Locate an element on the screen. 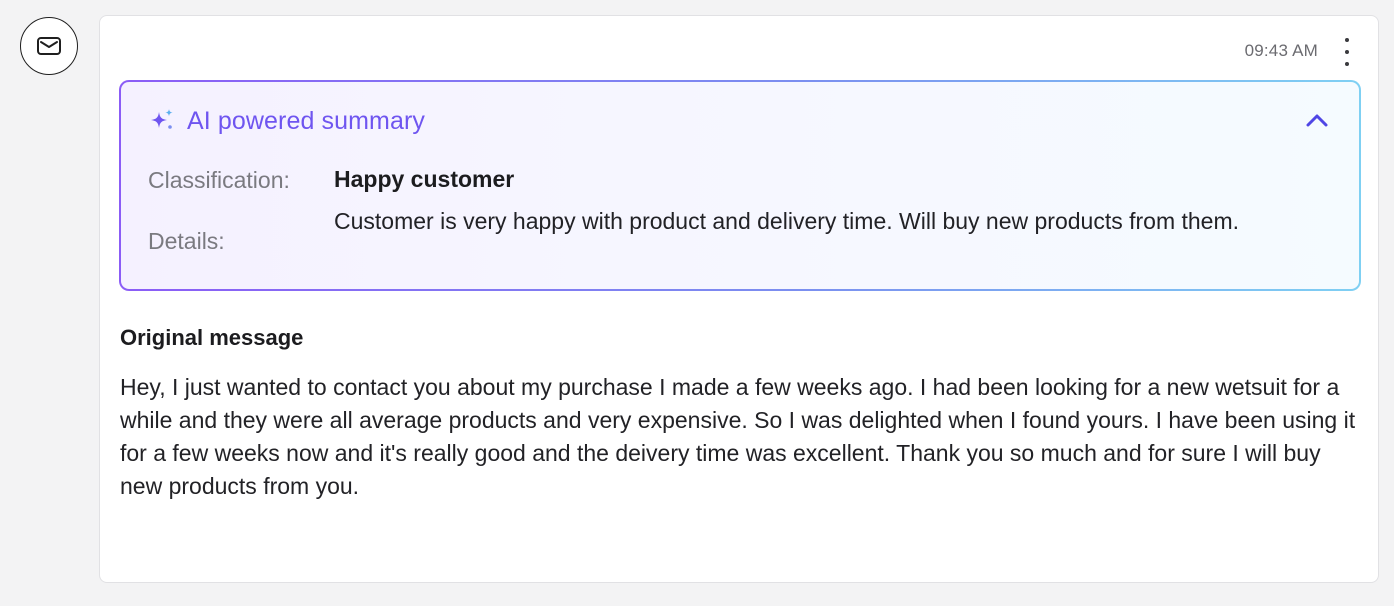 The width and height of the screenshot is (1394, 606). ai-summary-title: AI powered summary is located at coordinates (306, 120).